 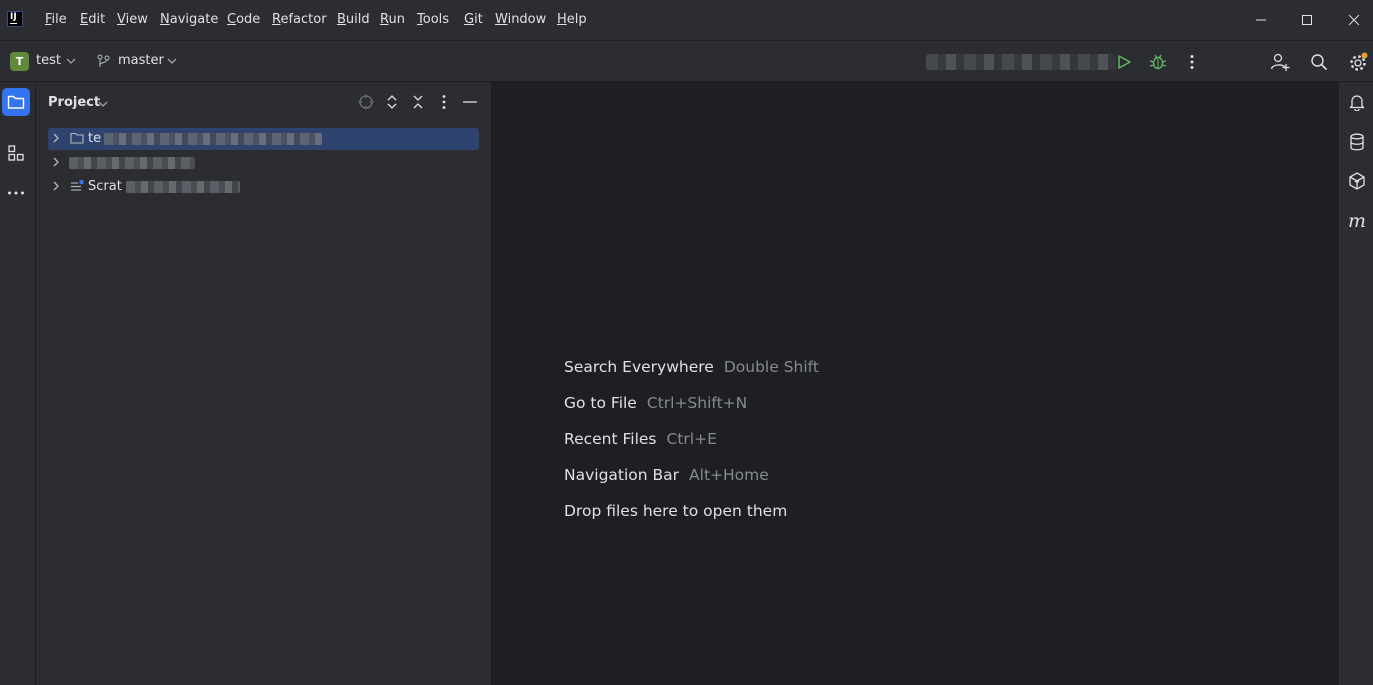 I want to click on maximize-icon, so click(x=1307, y=20).